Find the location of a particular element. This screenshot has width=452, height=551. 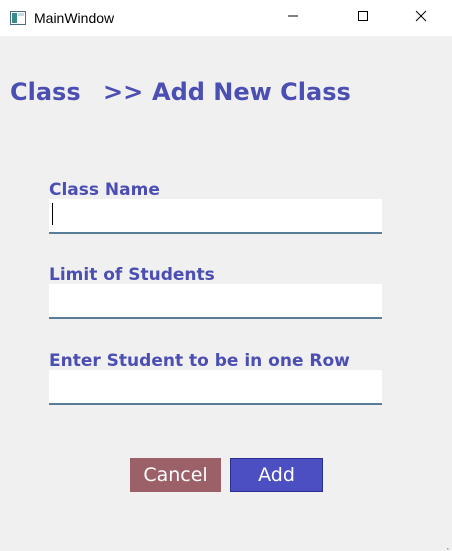

app-window-icon is located at coordinates (18, 18).